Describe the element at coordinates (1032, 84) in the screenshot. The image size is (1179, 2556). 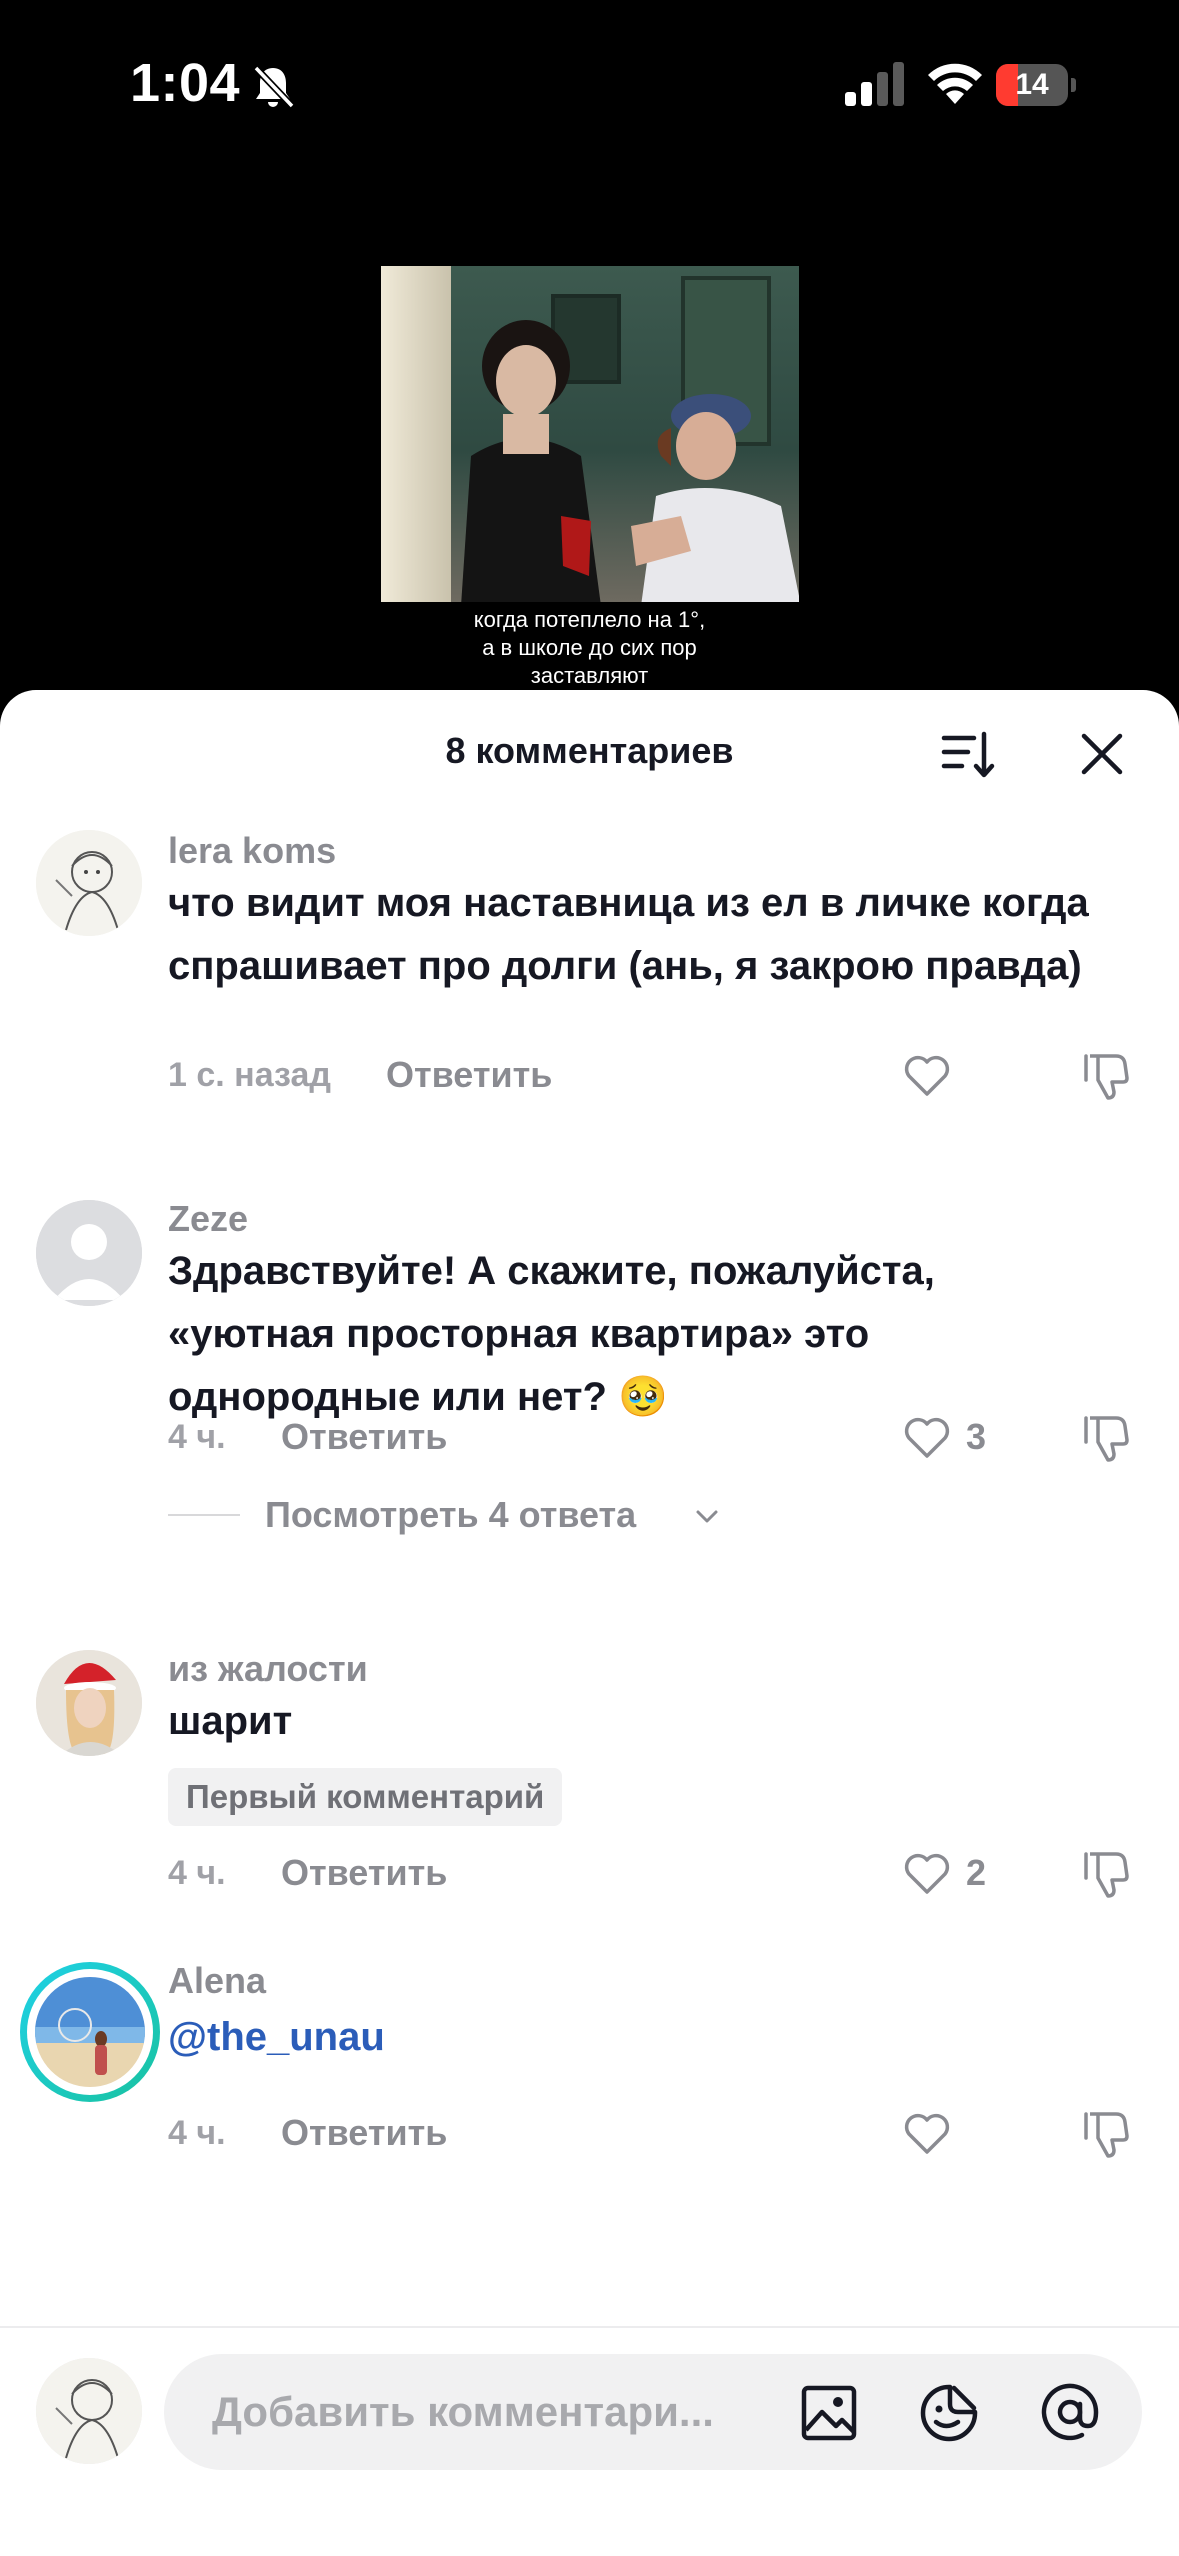
I see `battery-percent: 14` at that location.